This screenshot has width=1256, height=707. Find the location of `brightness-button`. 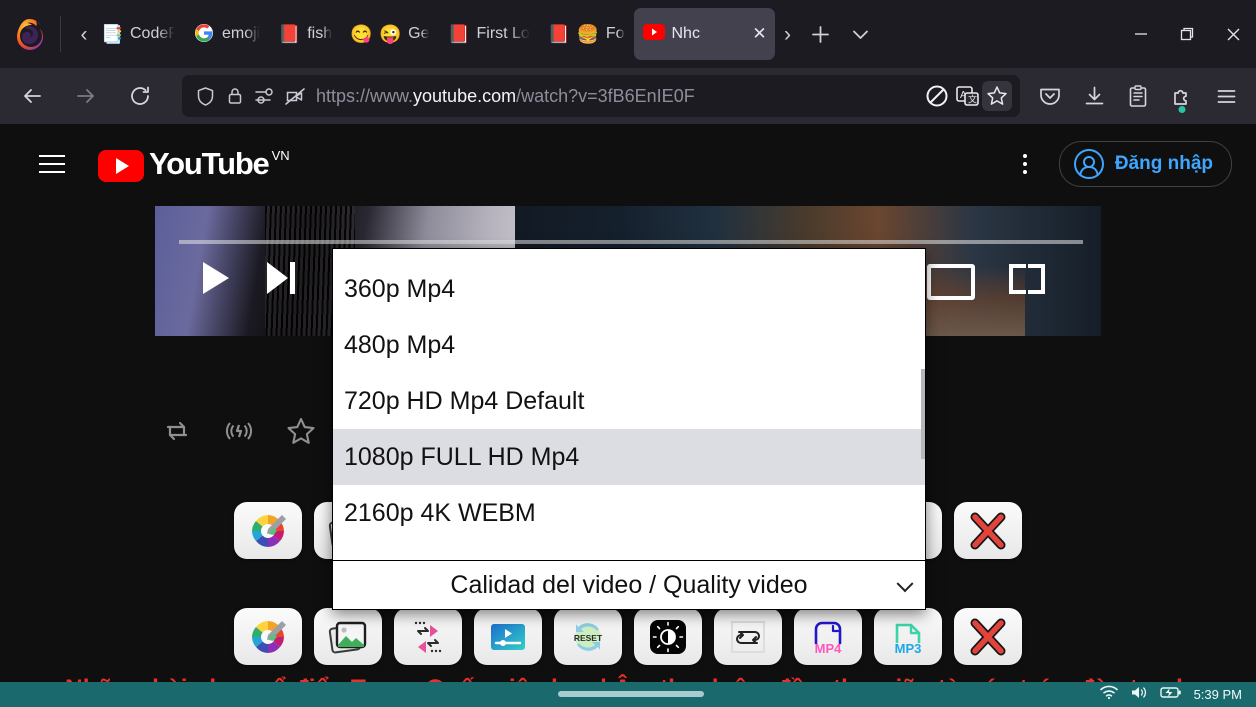

brightness-button is located at coordinates (668, 636).